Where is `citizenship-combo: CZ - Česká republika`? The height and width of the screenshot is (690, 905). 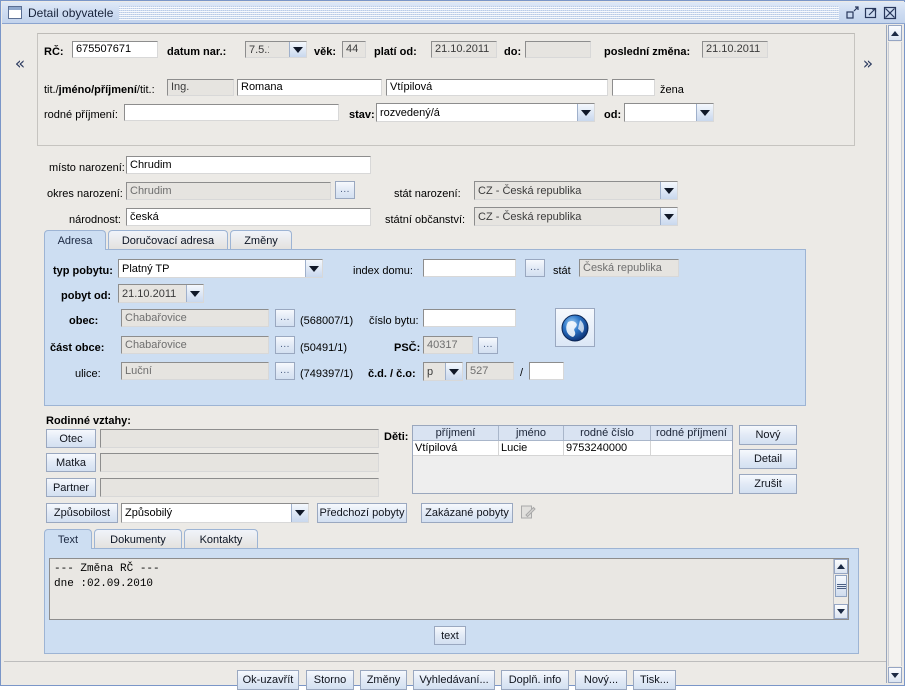
citizenship-combo: CZ - Česká republika is located at coordinates (576, 216).